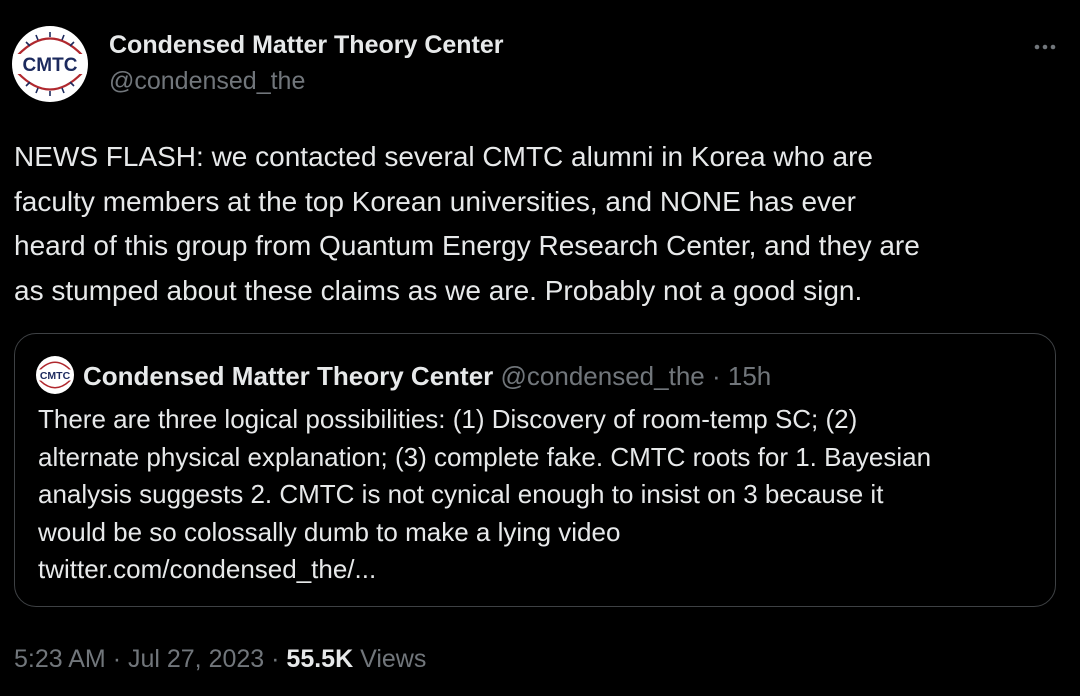  What do you see at coordinates (306, 45) in the screenshot?
I see `author-display-name: Condensed Matter Theory Center` at bounding box center [306, 45].